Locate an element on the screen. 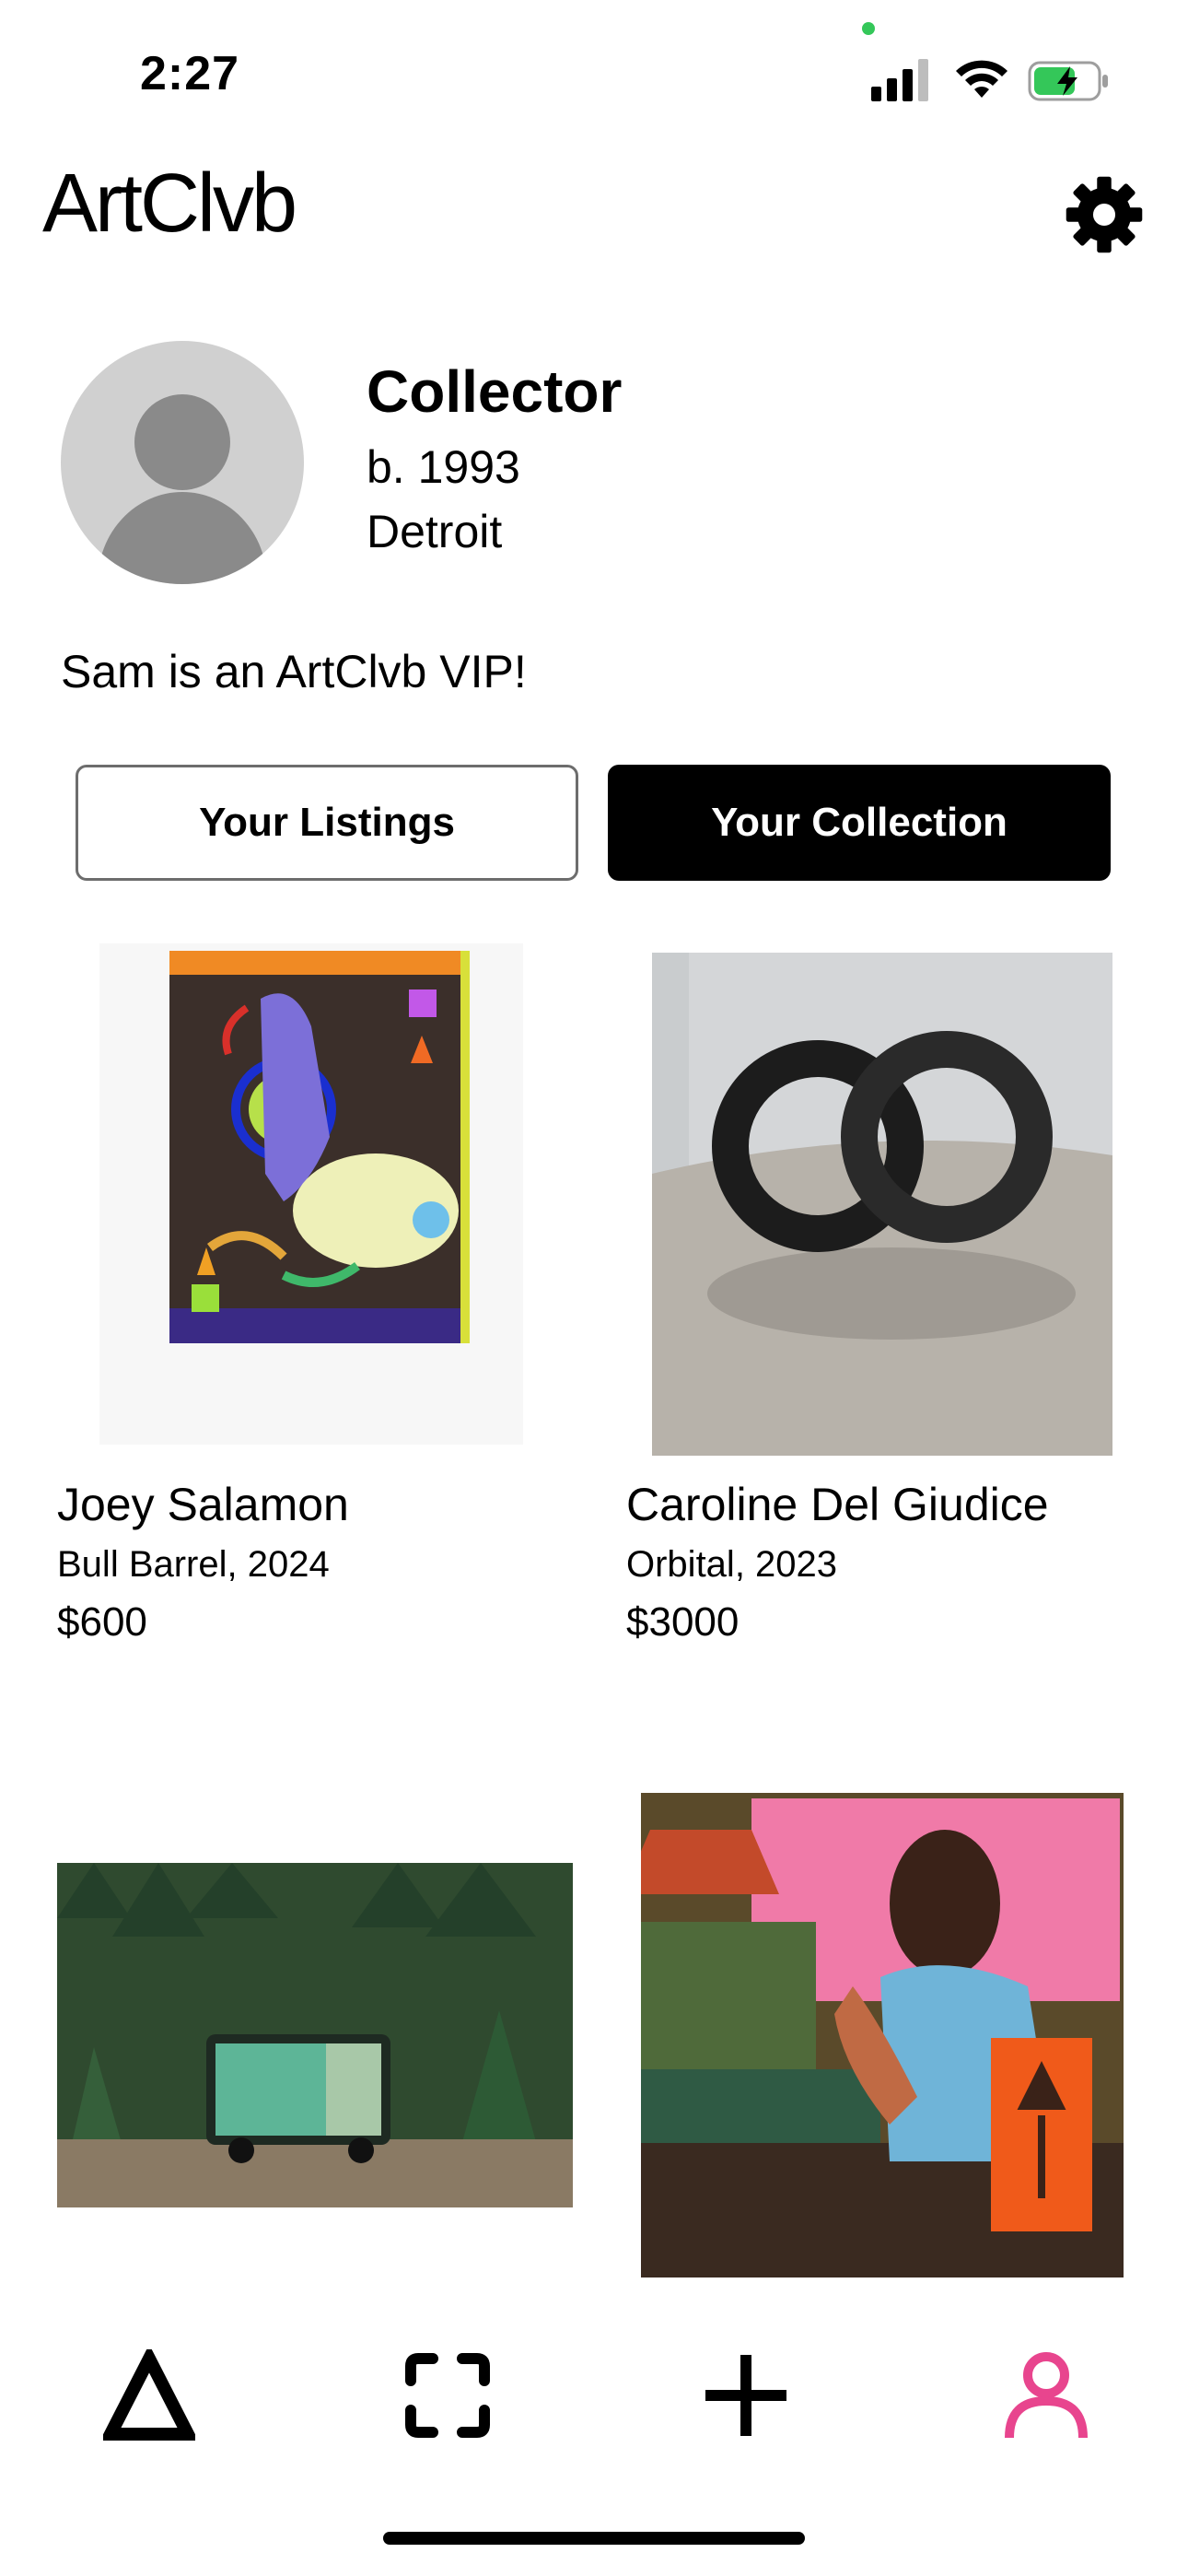  profile-city: Detroit is located at coordinates (435, 531).